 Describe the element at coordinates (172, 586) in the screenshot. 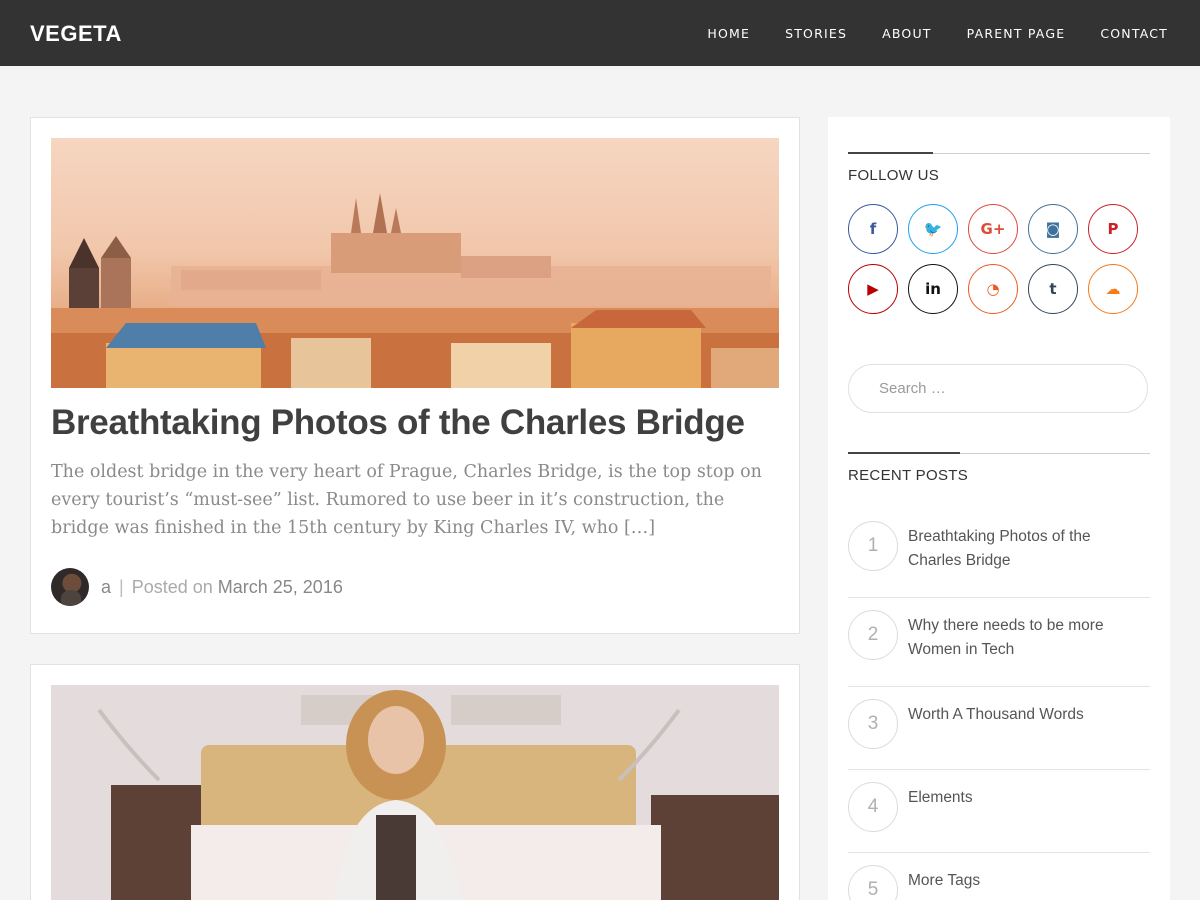

I see `posted-on-label: Posted on` at that location.